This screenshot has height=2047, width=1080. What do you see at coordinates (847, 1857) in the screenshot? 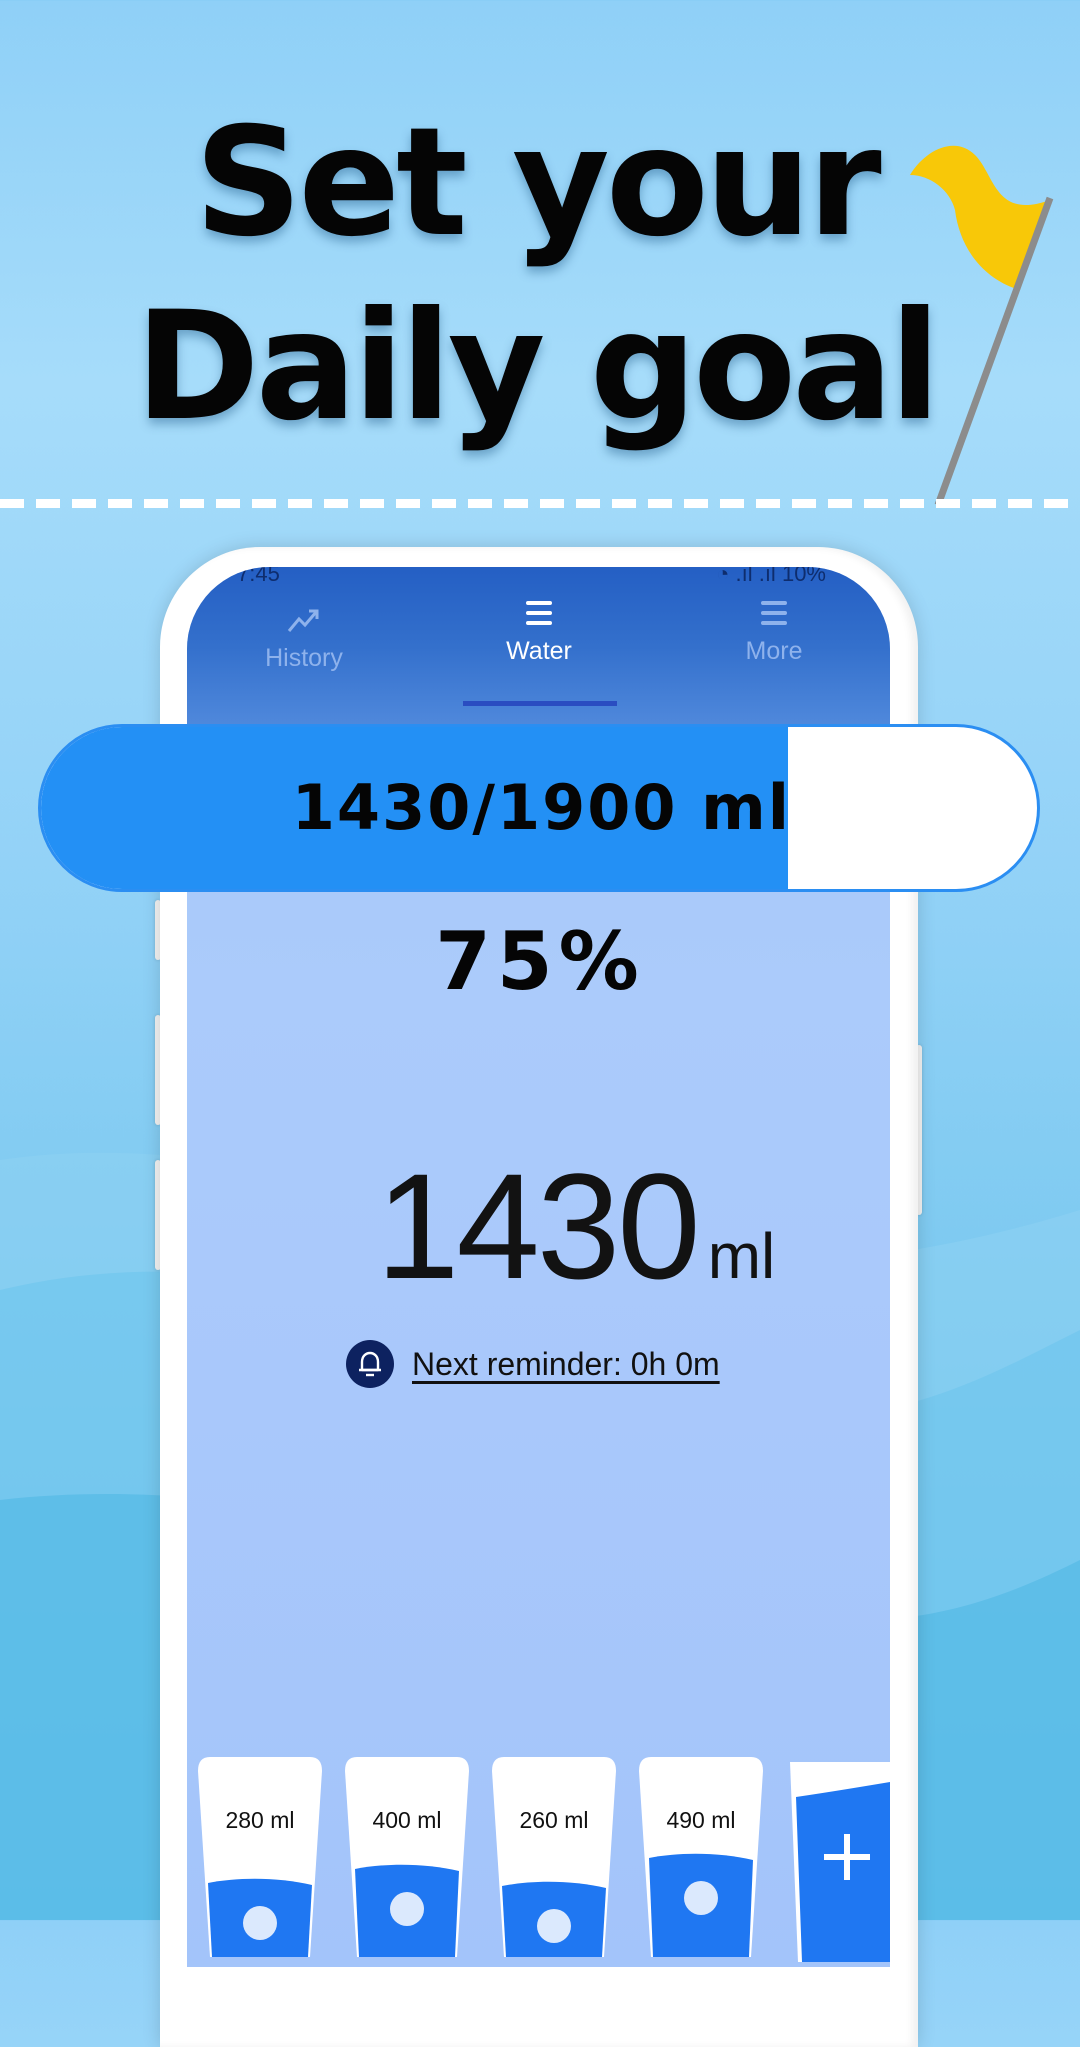
I see `plus-icon` at bounding box center [847, 1857].